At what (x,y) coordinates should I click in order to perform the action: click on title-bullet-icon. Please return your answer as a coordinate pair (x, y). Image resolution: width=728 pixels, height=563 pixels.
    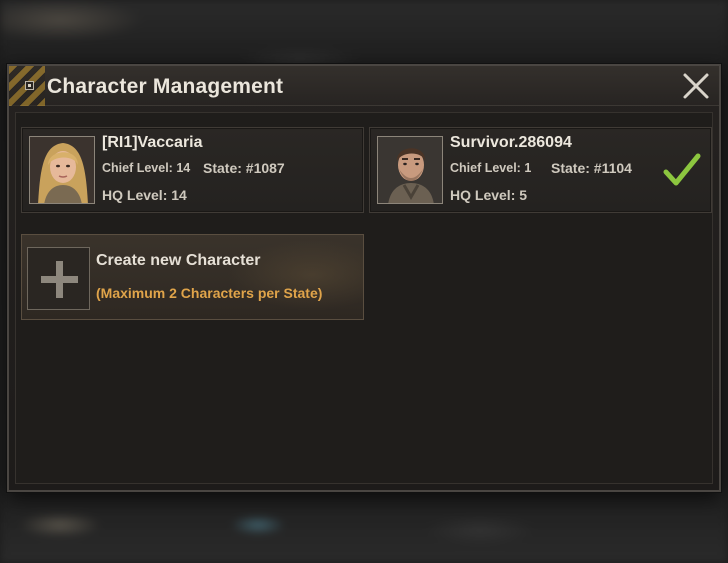
    Looking at the image, I should click on (29, 85).